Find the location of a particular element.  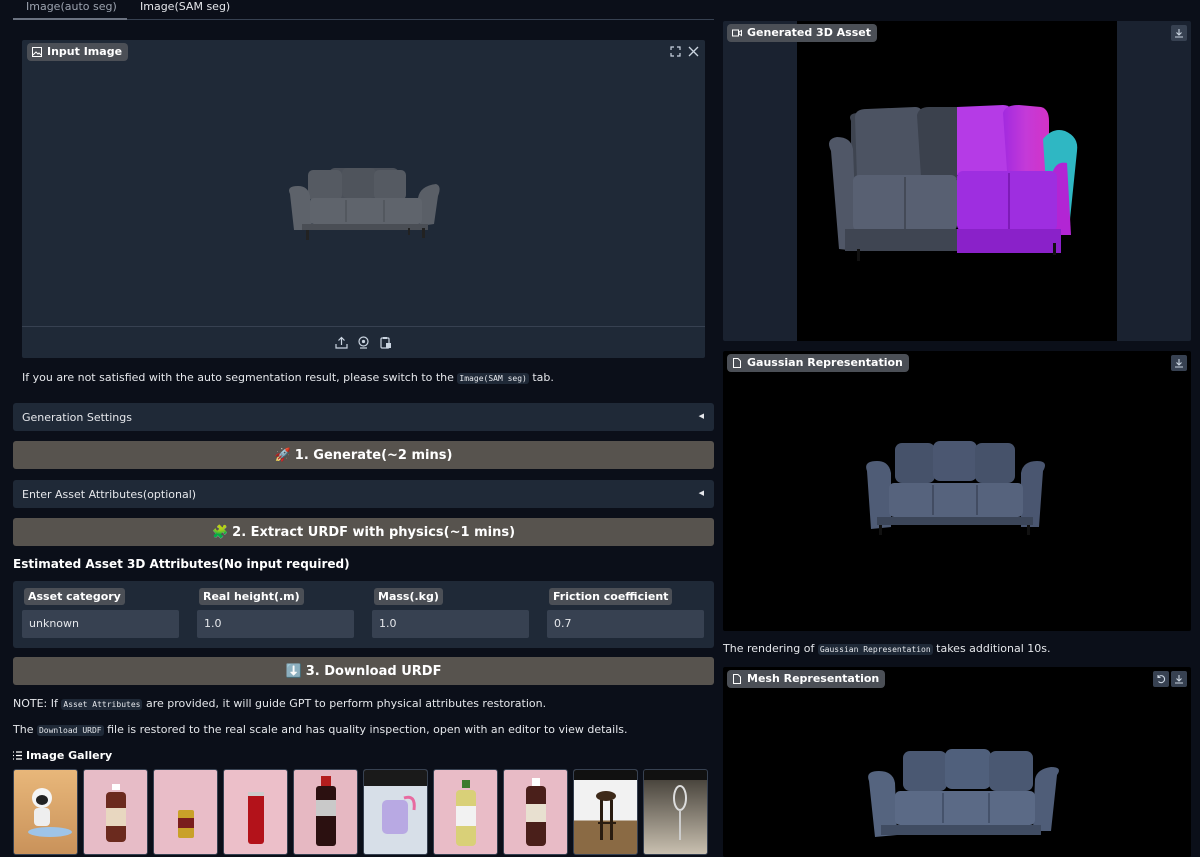

gaussian-note-text-after: takes additional 10s. is located at coordinates (993, 648).